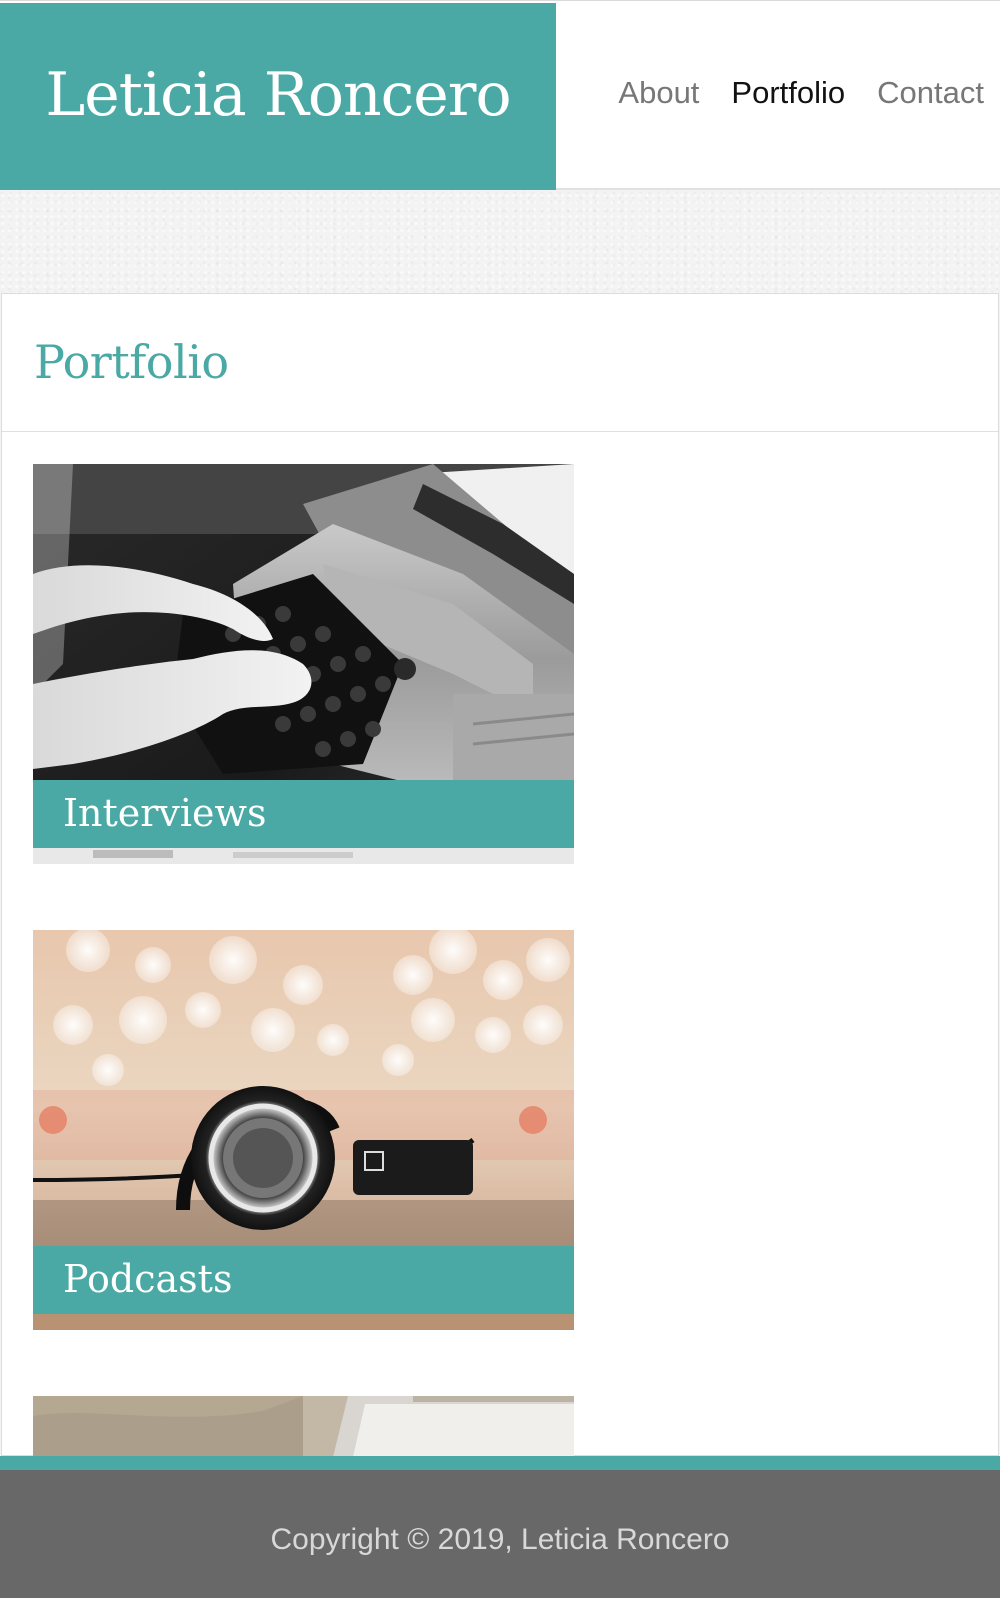  I want to click on site-footer: Copyright © 2019, Leticia Roncero, so click(500, 1534).